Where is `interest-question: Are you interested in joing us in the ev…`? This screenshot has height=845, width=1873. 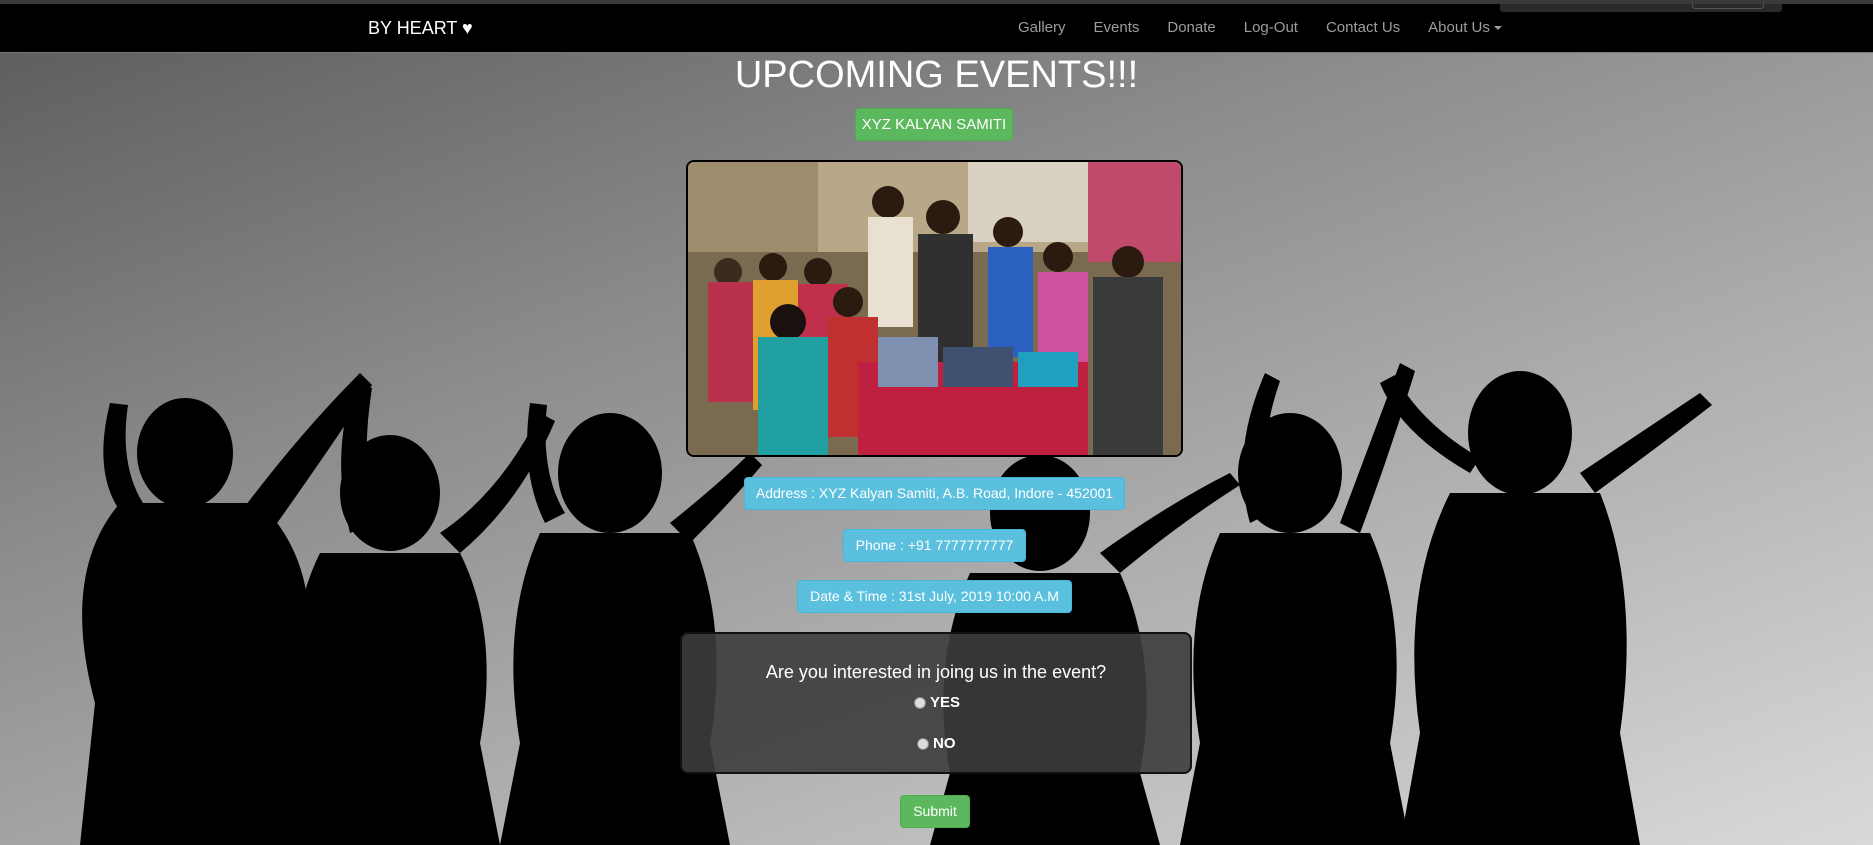
interest-question: Are you interested in joing us in the ev… is located at coordinates (936, 672).